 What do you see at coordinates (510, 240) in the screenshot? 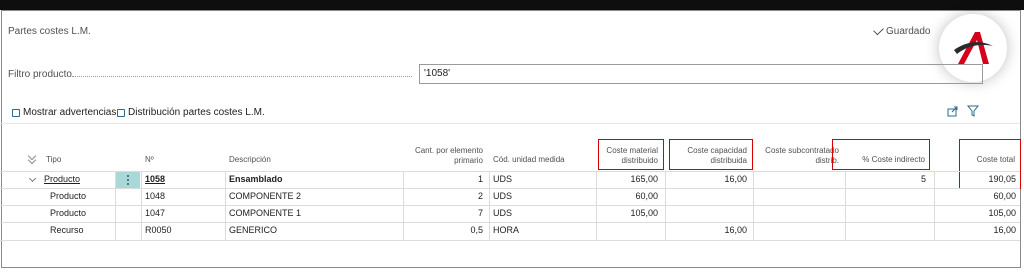
I see `row-divider` at bounding box center [510, 240].